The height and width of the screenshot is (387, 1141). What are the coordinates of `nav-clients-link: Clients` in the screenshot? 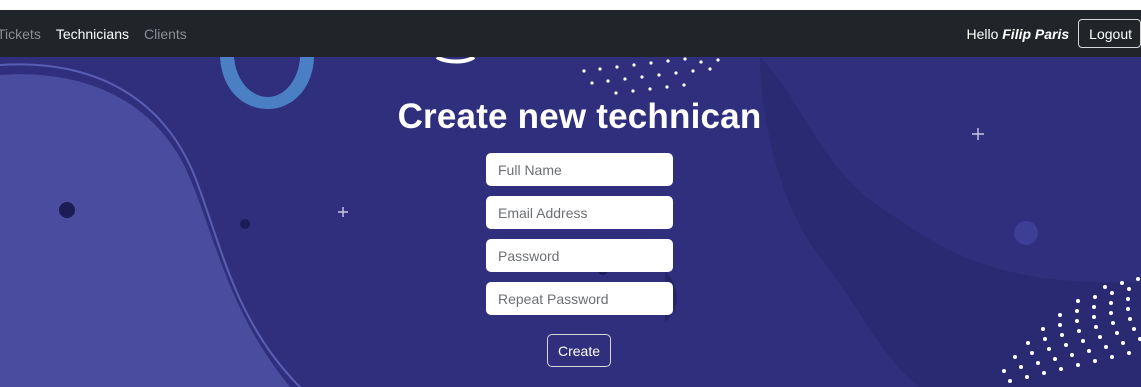 It's located at (165, 34).